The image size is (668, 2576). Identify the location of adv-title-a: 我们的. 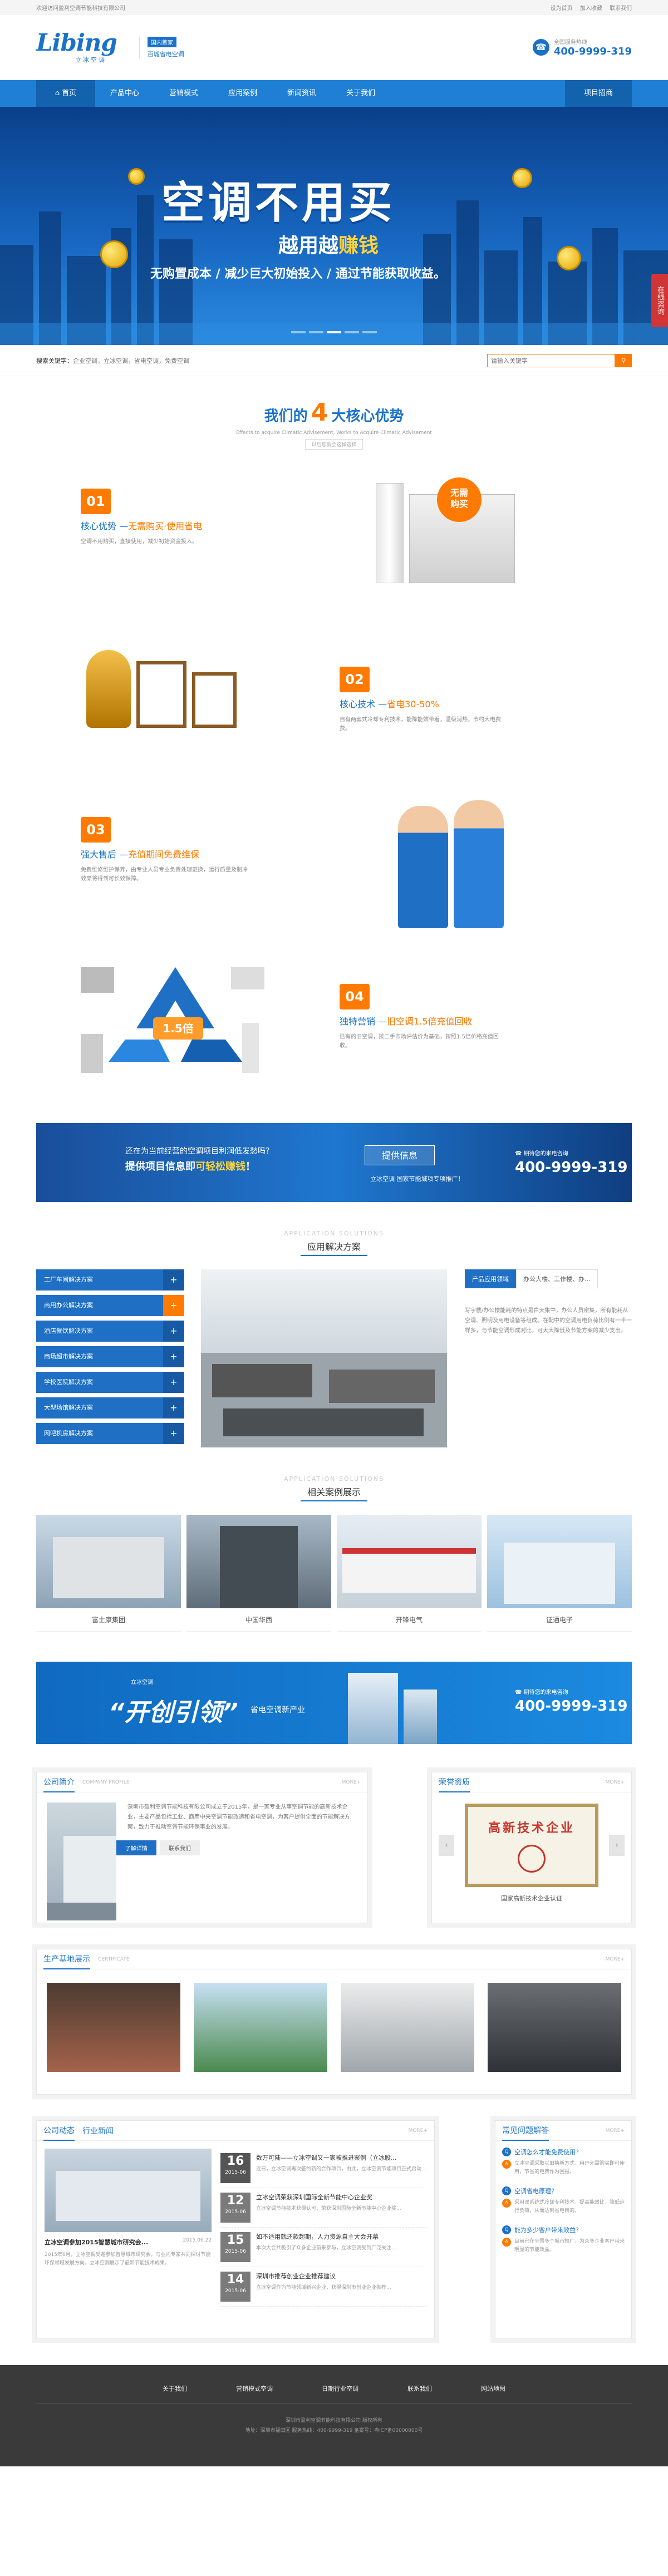
(286, 416).